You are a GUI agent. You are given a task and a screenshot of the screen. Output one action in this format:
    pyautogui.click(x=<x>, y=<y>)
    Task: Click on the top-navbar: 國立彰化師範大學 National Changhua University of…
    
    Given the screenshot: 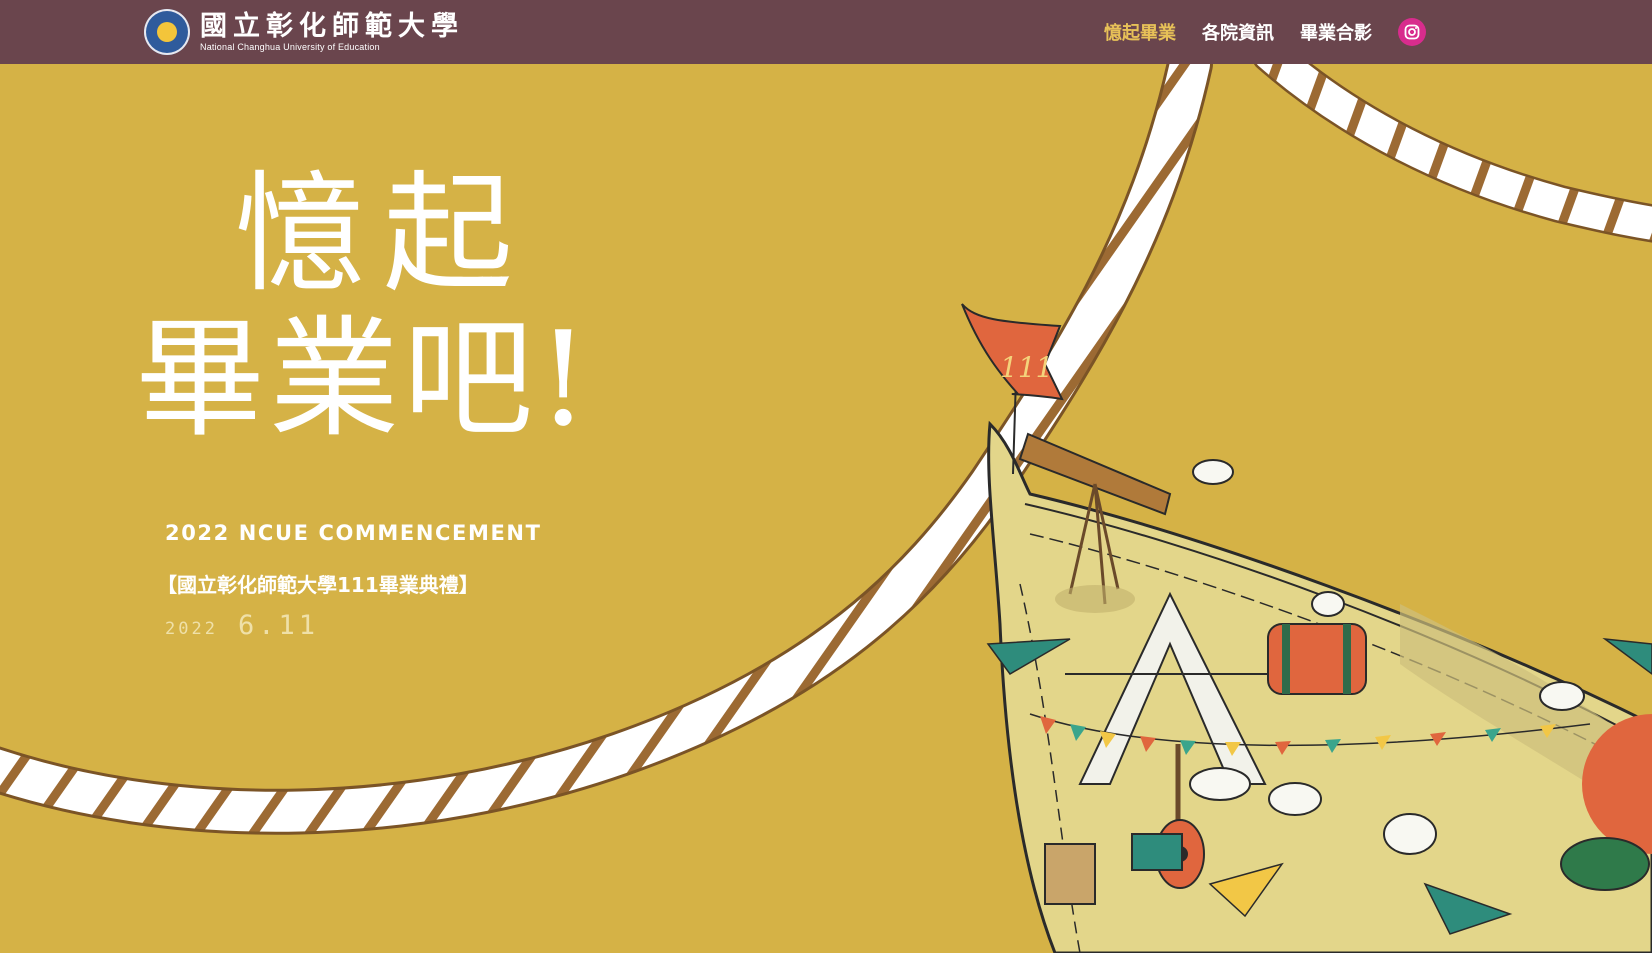 What is the action you would take?
    pyautogui.click(x=826, y=32)
    